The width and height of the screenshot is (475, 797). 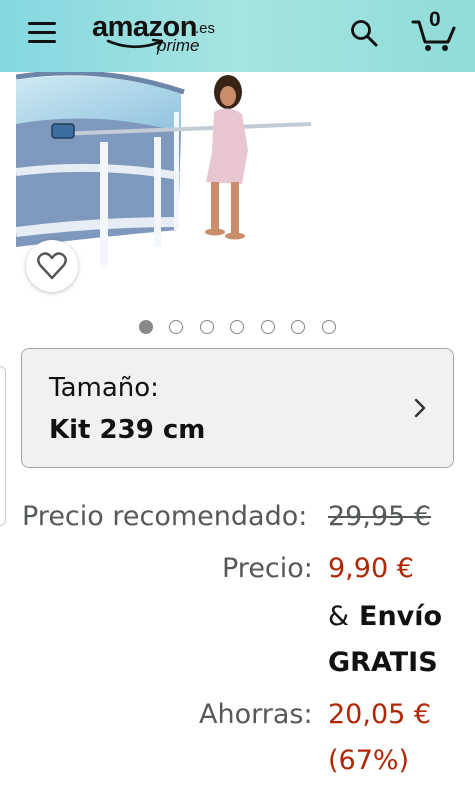 I want to click on menu-icon, so click(x=42, y=32).